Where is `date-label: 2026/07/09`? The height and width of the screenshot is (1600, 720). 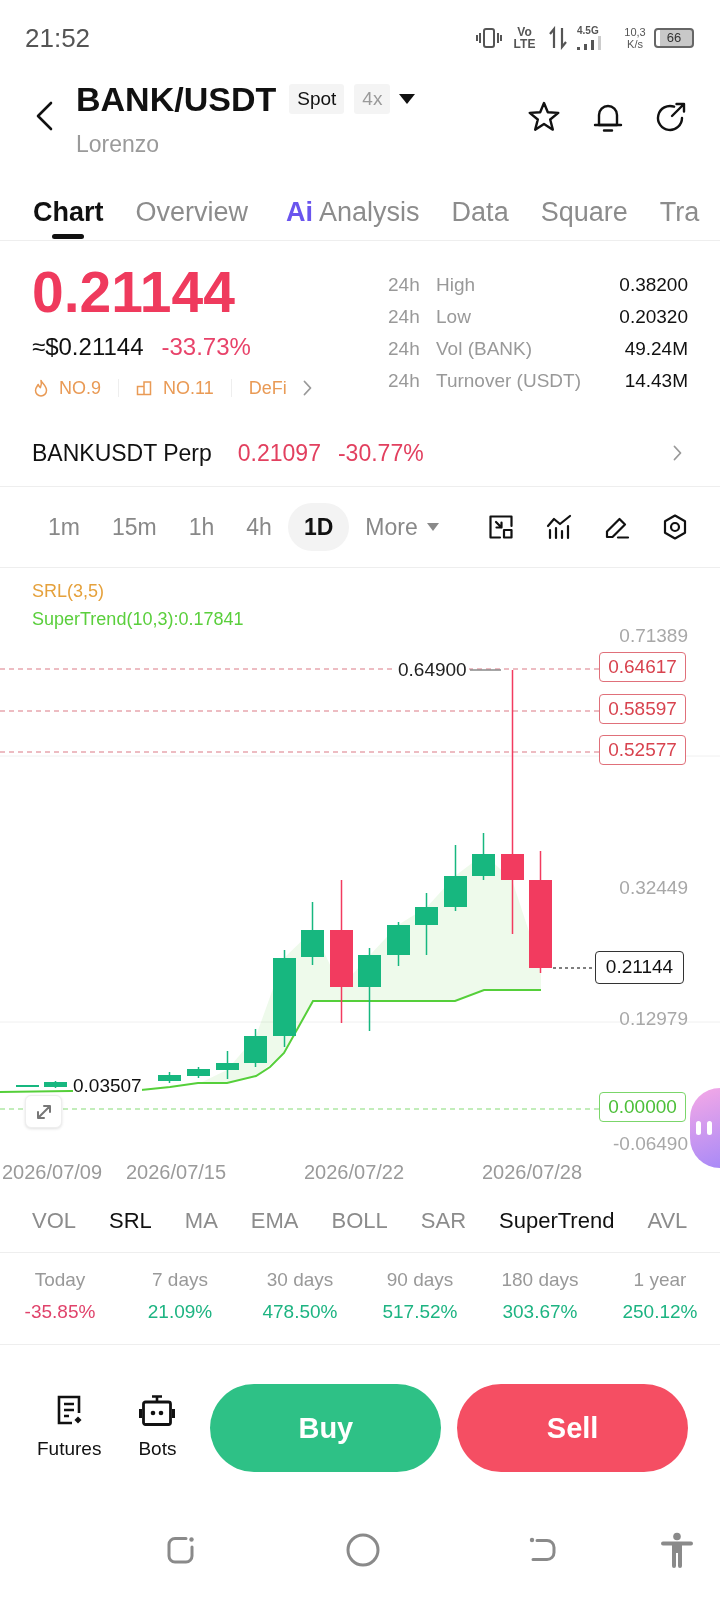 date-label: 2026/07/09 is located at coordinates (52, 1172).